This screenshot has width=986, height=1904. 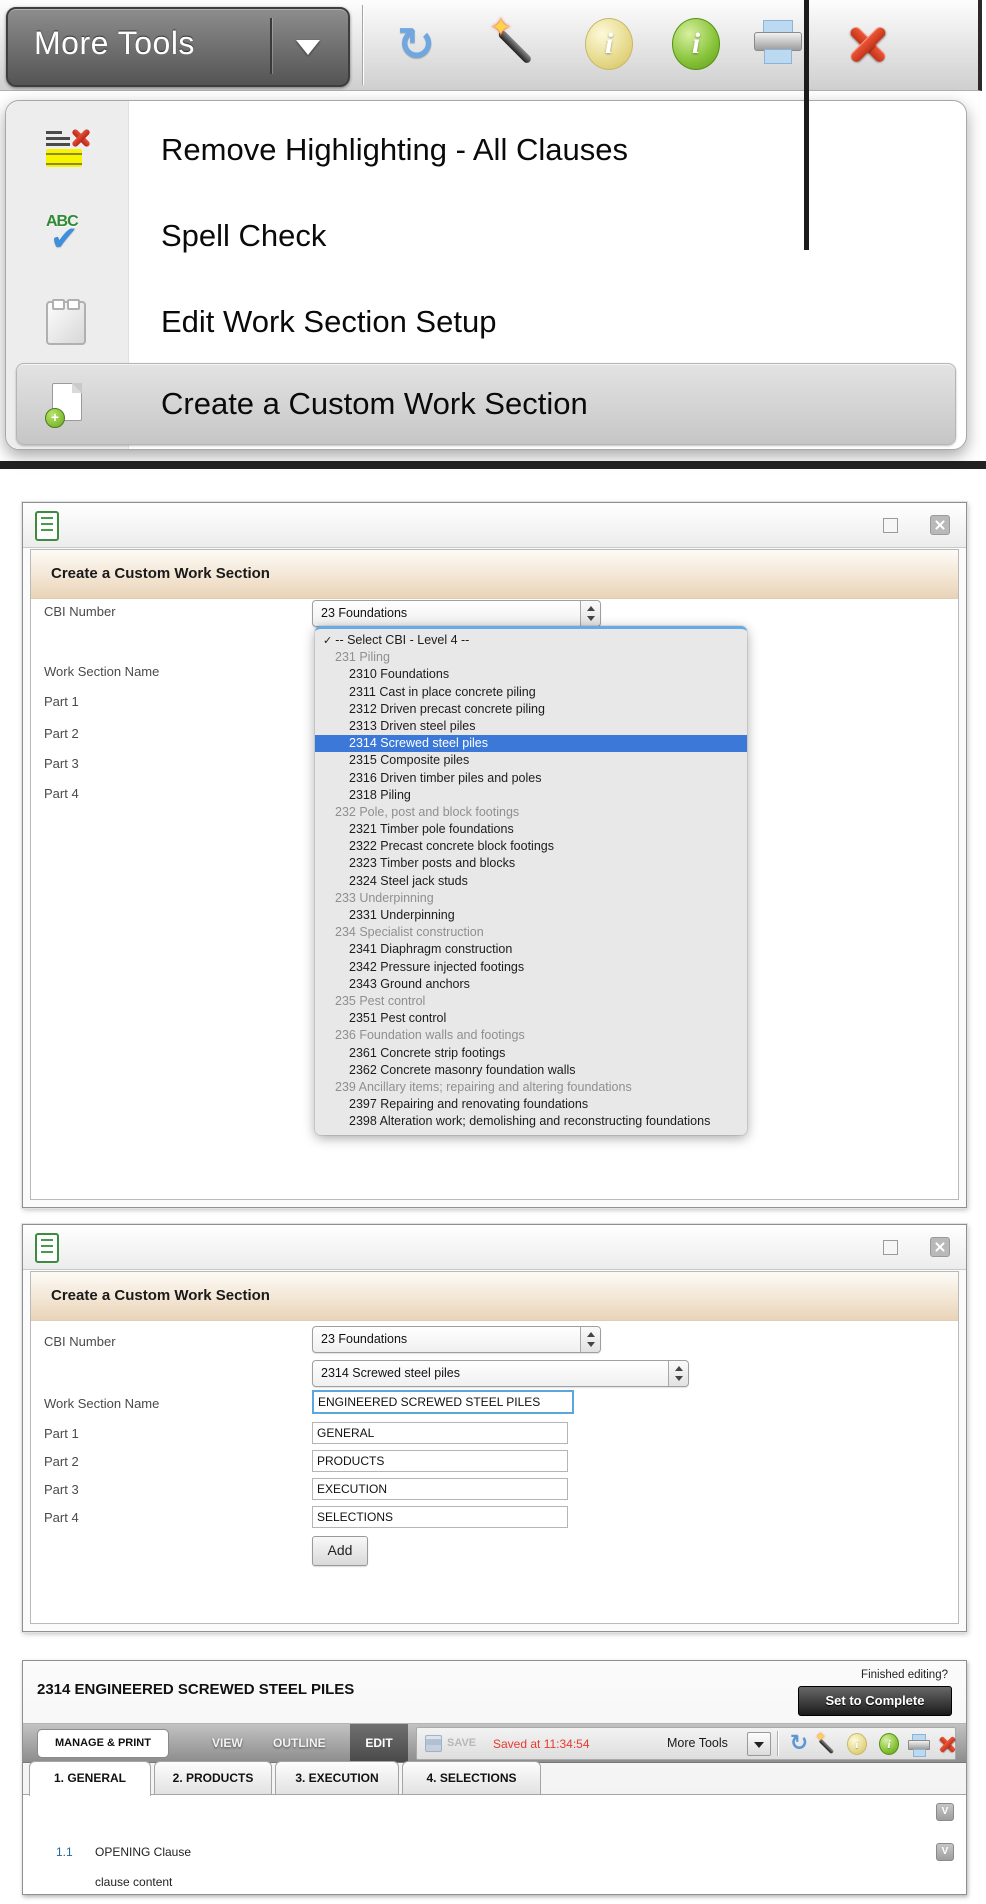 What do you see at coordinates (531, 640) in the screenshot?
I see `cbi-option: -- Select CBI - Level 4 --` at bounding box center [531, 640].